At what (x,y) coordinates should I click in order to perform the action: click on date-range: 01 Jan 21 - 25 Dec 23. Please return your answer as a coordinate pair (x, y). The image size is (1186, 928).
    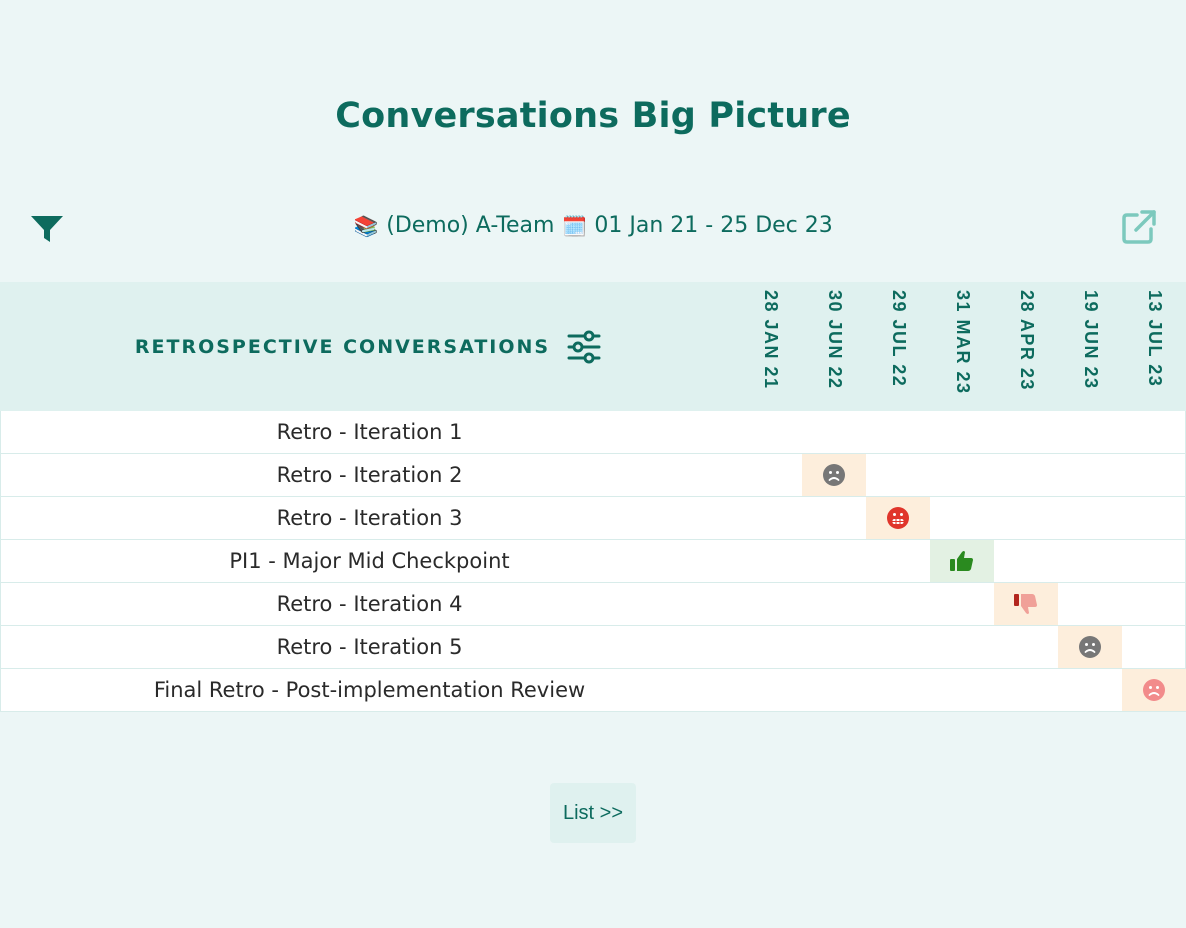
    Looking at the image, I should click on (713, 225).